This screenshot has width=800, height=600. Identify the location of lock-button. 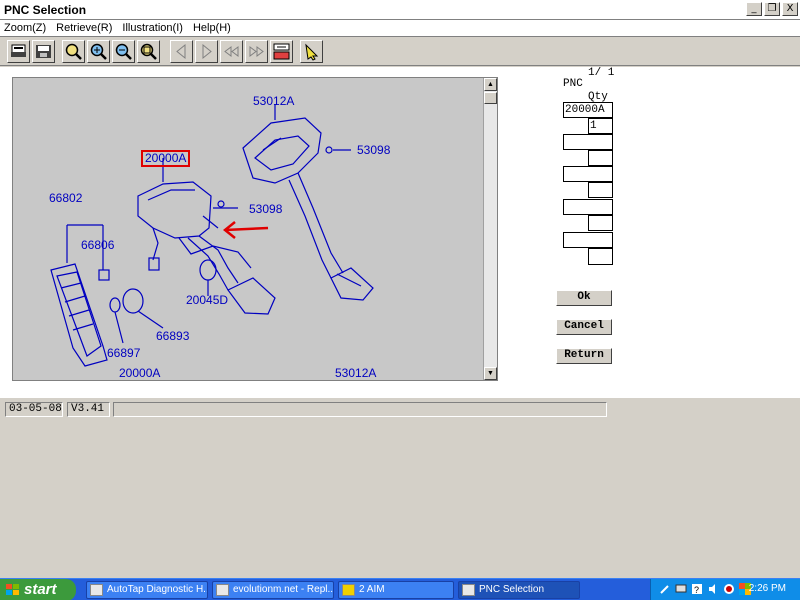
(281, 51).